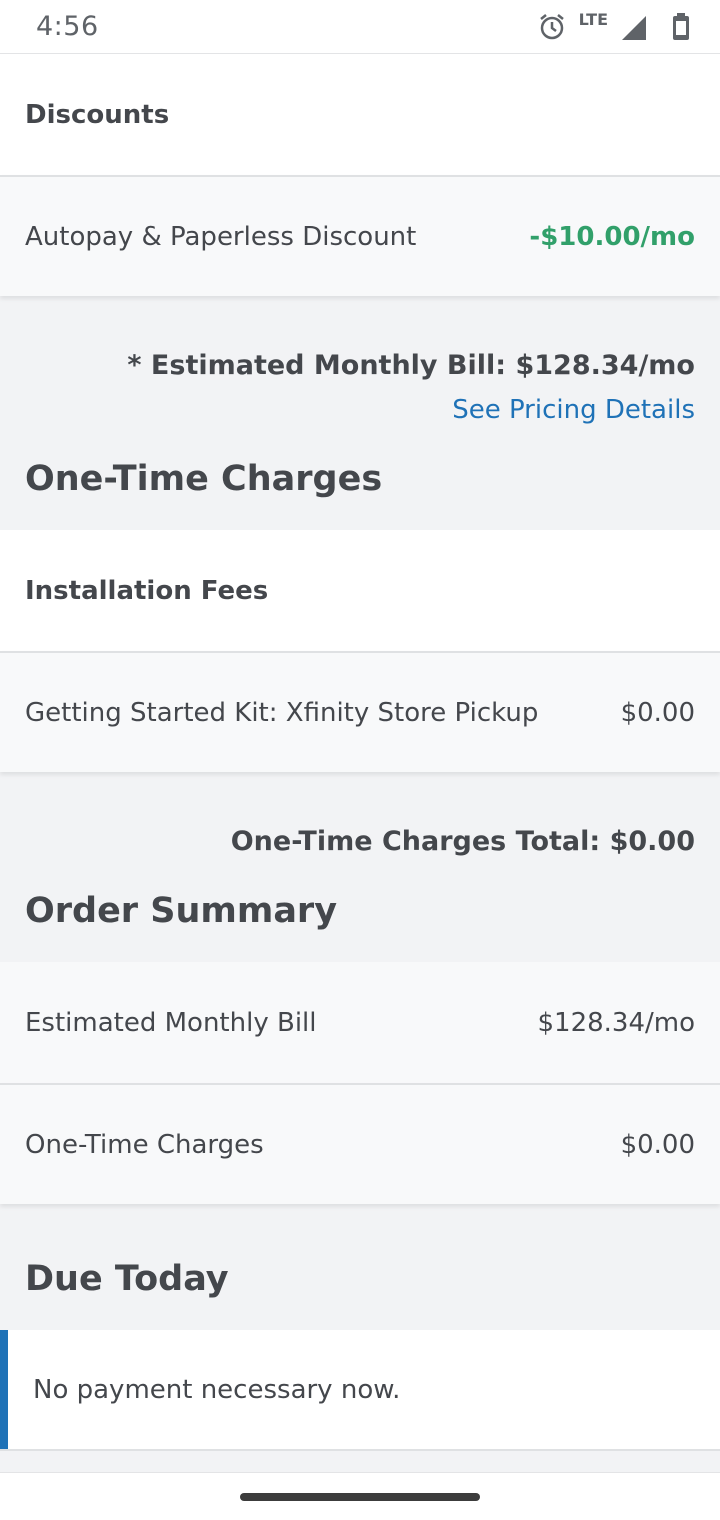  Describe the element at coordinates (181, 911) in the screenshot. I see `order-summary-title: Order Summary` at that location.